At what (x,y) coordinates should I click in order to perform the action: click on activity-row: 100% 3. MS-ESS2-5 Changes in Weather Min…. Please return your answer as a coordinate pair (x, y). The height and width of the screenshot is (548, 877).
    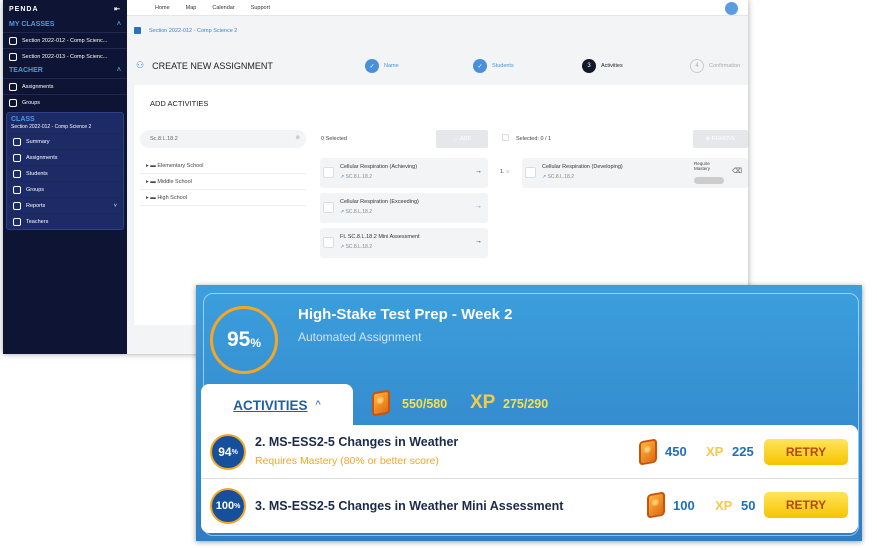
    Looking at the image, I should click on (529, 506).